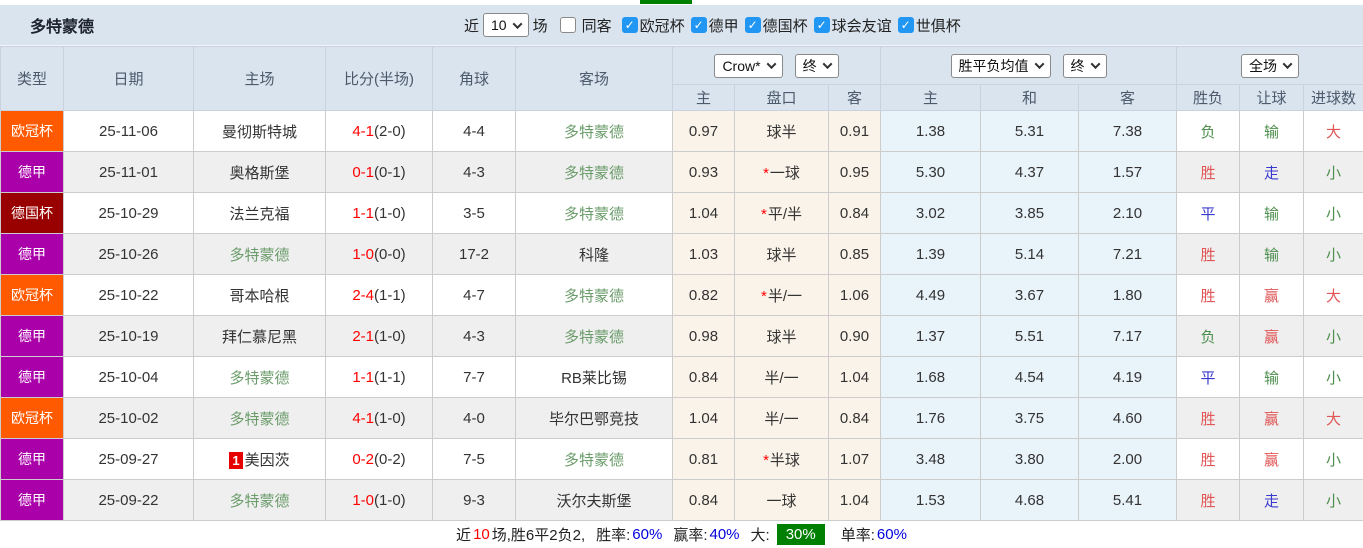 Image resolution: width=1363 pixels, height=548 pixels. Describe the element at coordinates (892, 534) in the screenshot. I see `footer-single-rate: 60%` at that location.